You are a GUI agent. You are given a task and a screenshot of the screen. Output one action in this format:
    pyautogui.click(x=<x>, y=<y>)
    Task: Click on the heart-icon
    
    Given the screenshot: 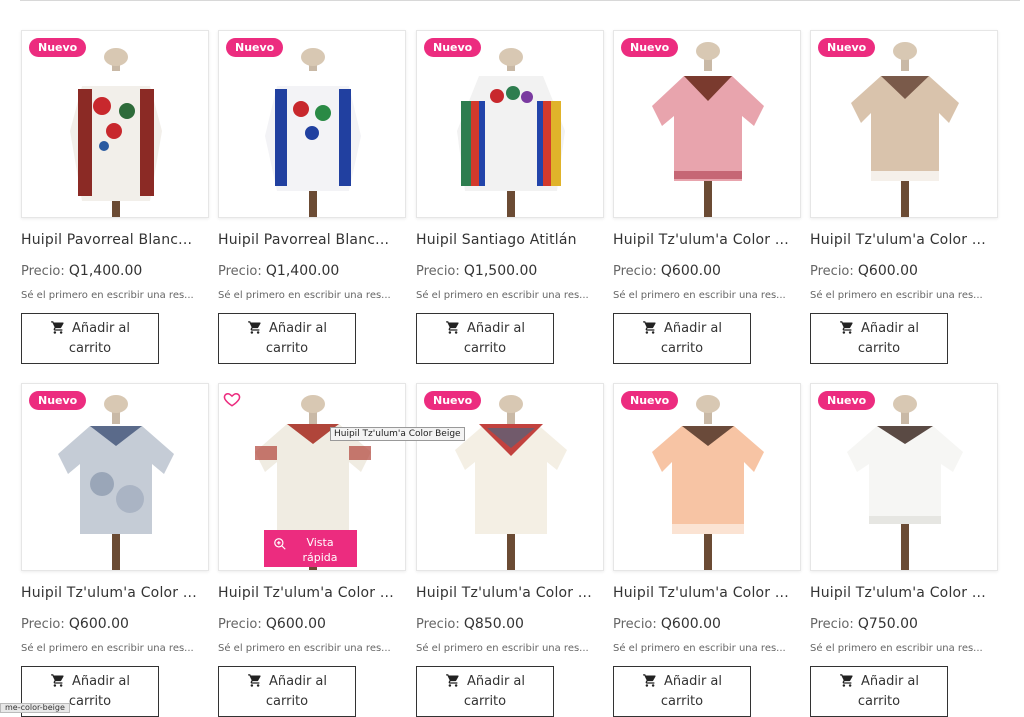 What is the action you would take?
    pyautogui.click(x=232, y=399)
    